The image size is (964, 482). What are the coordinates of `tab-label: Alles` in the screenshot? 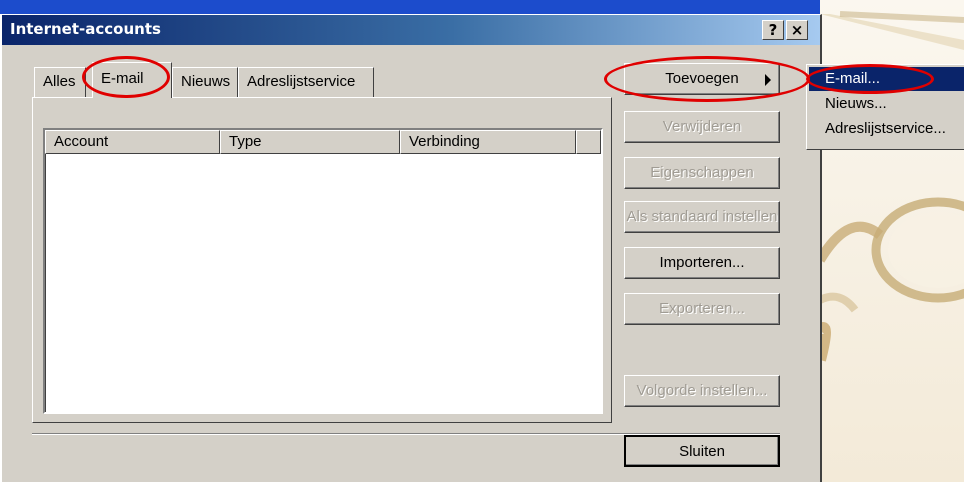 It's located at (59, 81).